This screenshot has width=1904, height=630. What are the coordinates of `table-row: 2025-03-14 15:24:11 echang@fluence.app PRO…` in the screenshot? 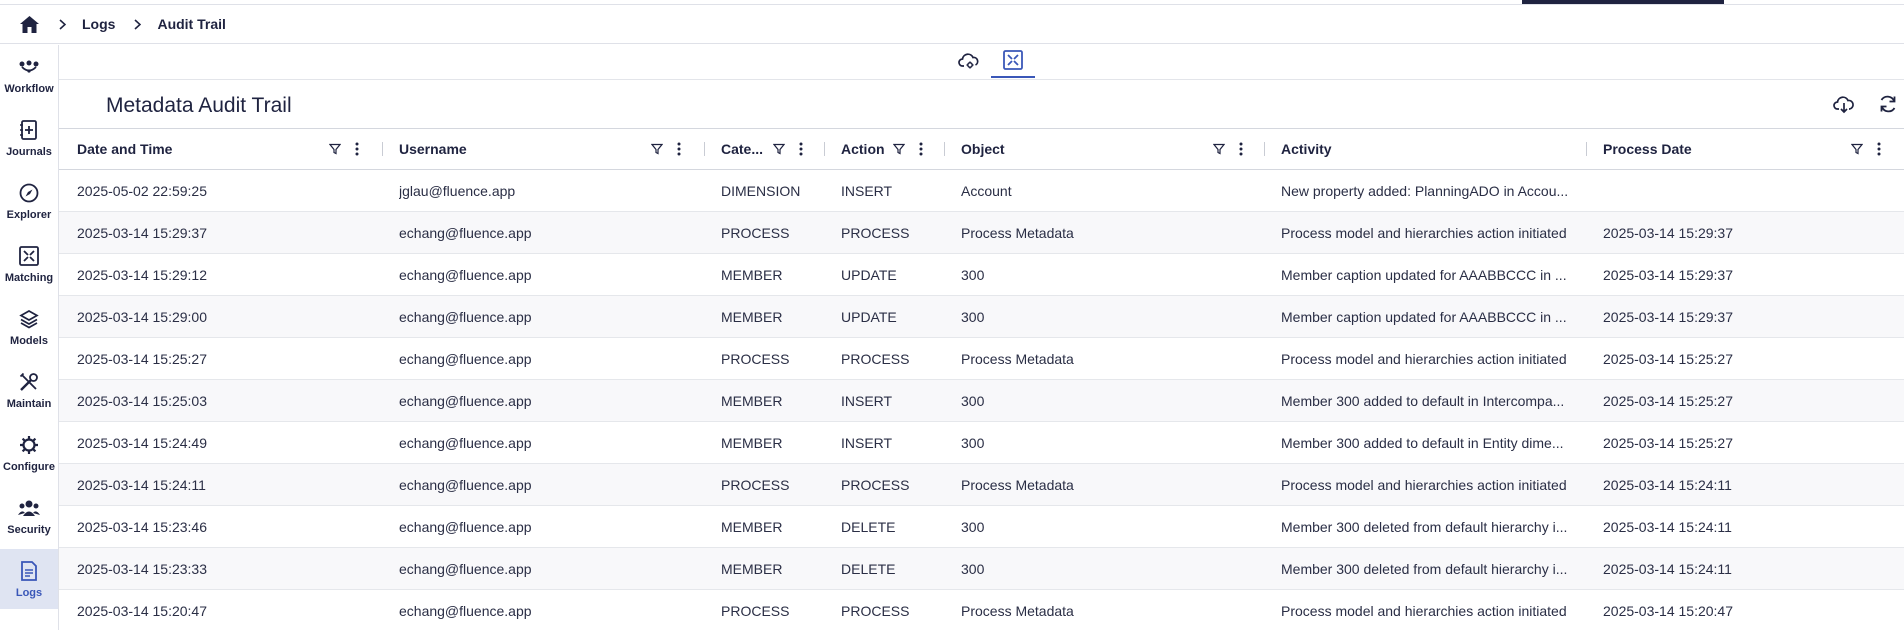 It's located at (981, 485).